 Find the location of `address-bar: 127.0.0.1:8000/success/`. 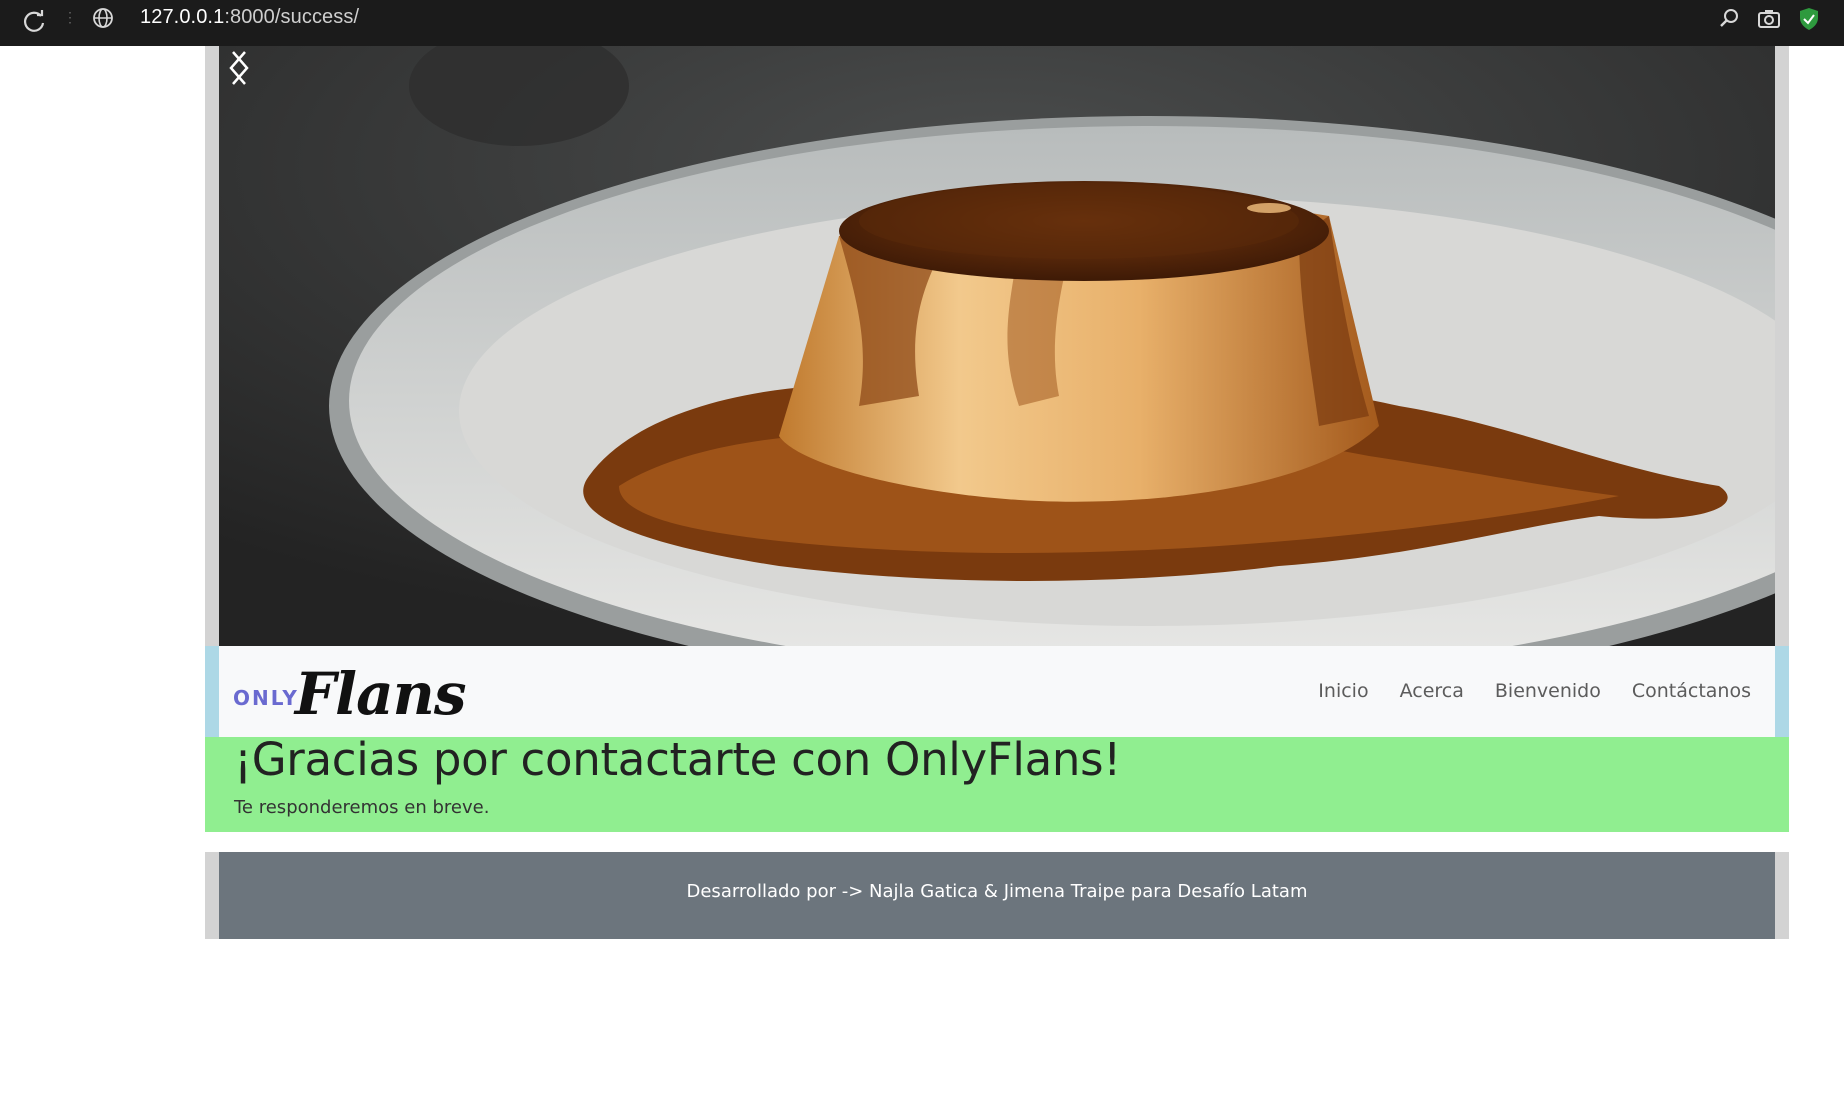

address-bar: 127.0.0.1:8000/success/ is located at coordinates (249, 17).